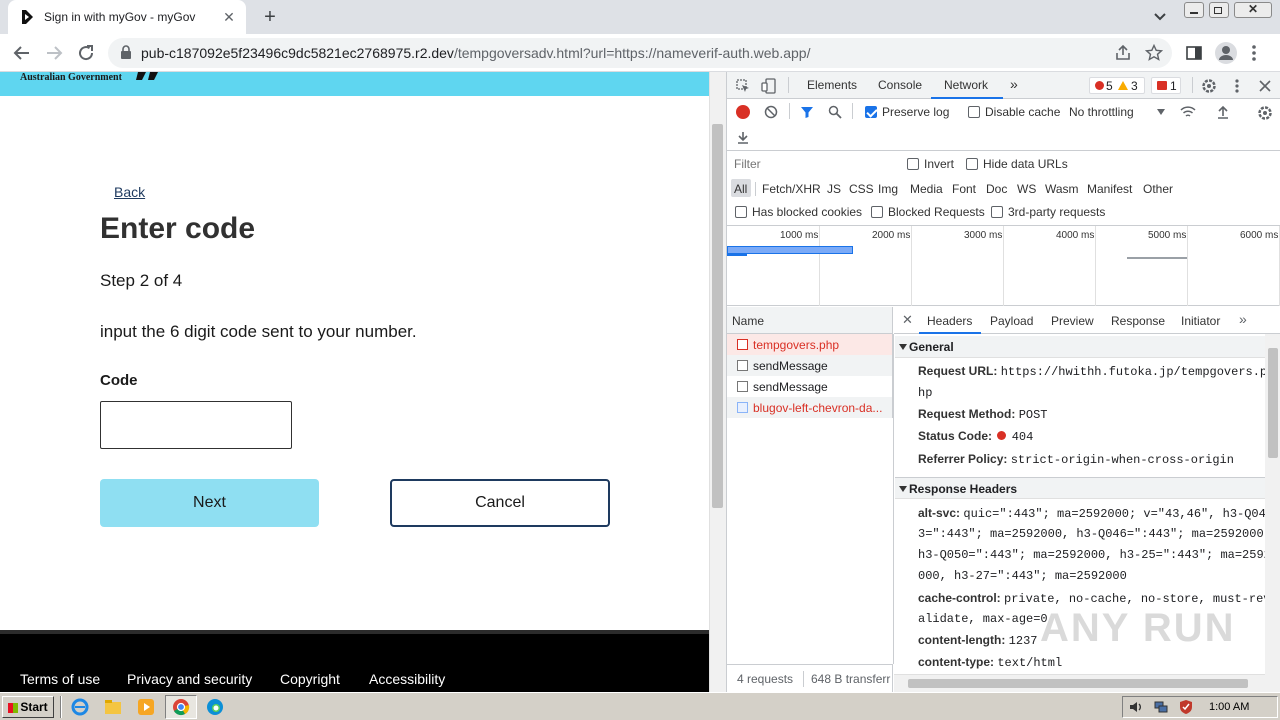 This screenshot has width=1280, height=720. I want to click on header-value: POST, so click(1033, 415).